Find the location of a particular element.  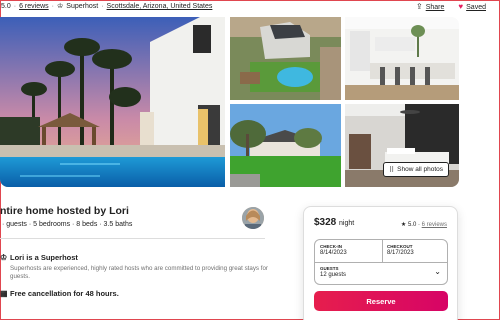

photo-aerial-house is located at coordinates (285, 58).